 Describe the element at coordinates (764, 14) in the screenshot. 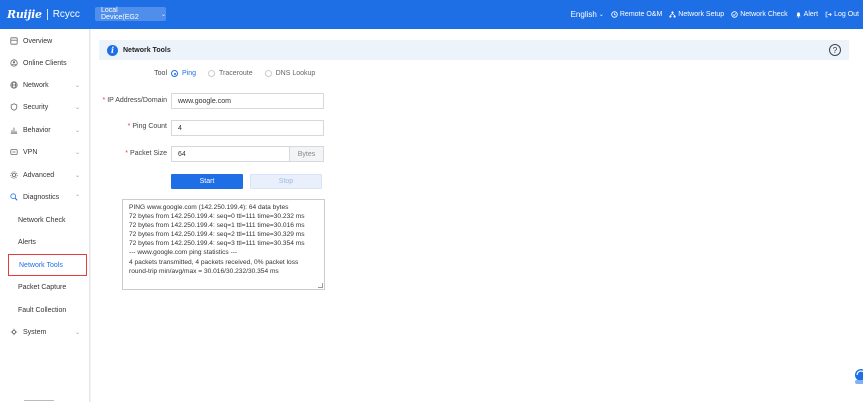

I see `network-check-label: Network Check` at that location.